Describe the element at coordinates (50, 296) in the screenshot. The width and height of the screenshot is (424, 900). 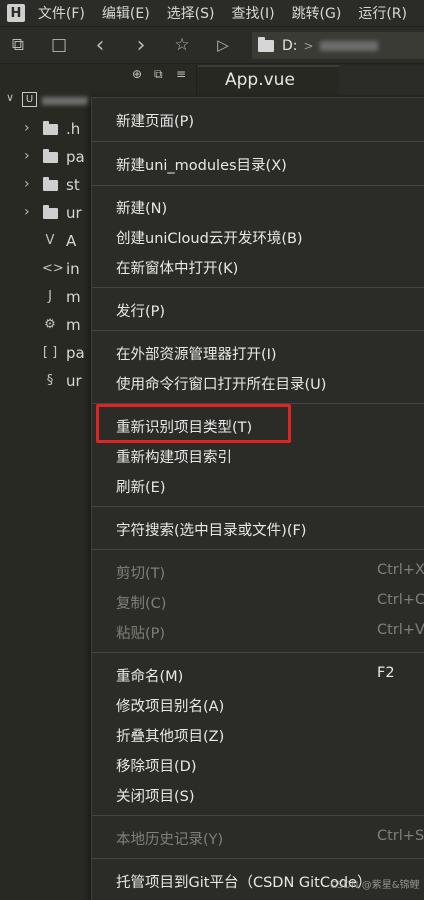
I see `js-file-icon: J` at that location.